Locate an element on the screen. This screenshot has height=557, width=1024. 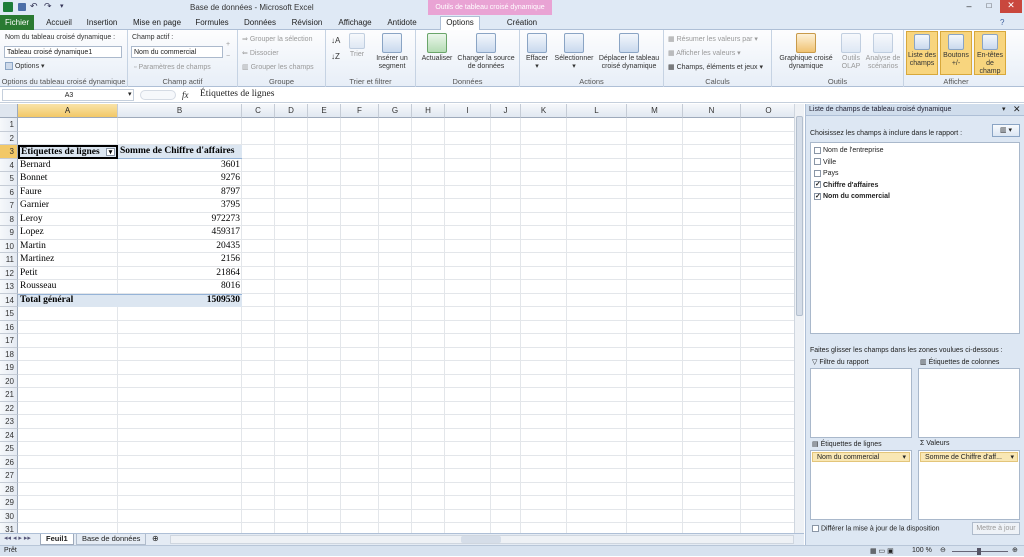
report-filter-area is located at coordinates (861, 403).